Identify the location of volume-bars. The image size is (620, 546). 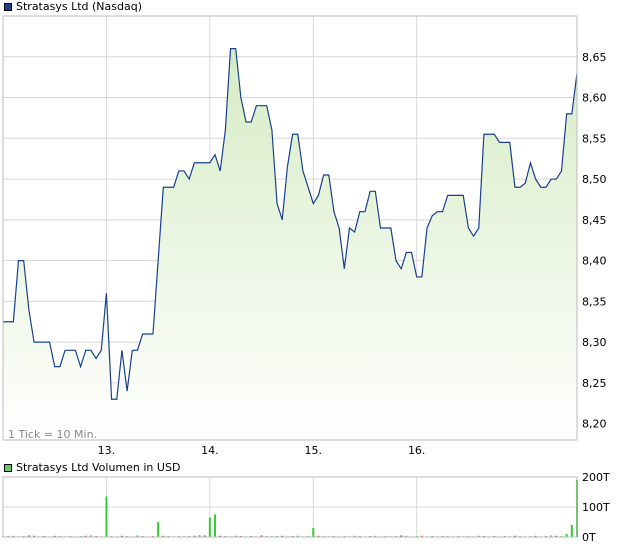
(290, 508).